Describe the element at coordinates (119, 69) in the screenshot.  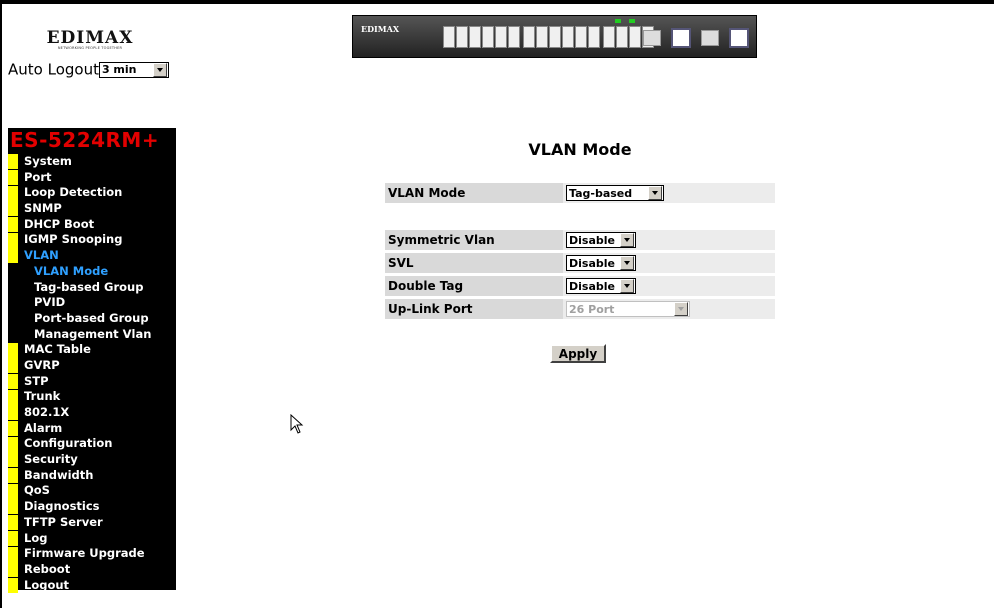
I see `auto-logout-value: 3 min` at that location.